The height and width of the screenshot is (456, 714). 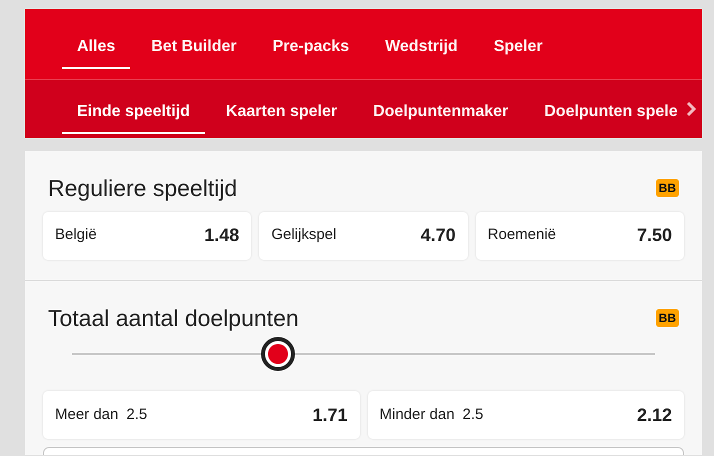 What do you see at coordinates (173, 318) in the screenshot?
I see `market-title: Totaal aantal doelpunten` at bounding box center [173, 318].